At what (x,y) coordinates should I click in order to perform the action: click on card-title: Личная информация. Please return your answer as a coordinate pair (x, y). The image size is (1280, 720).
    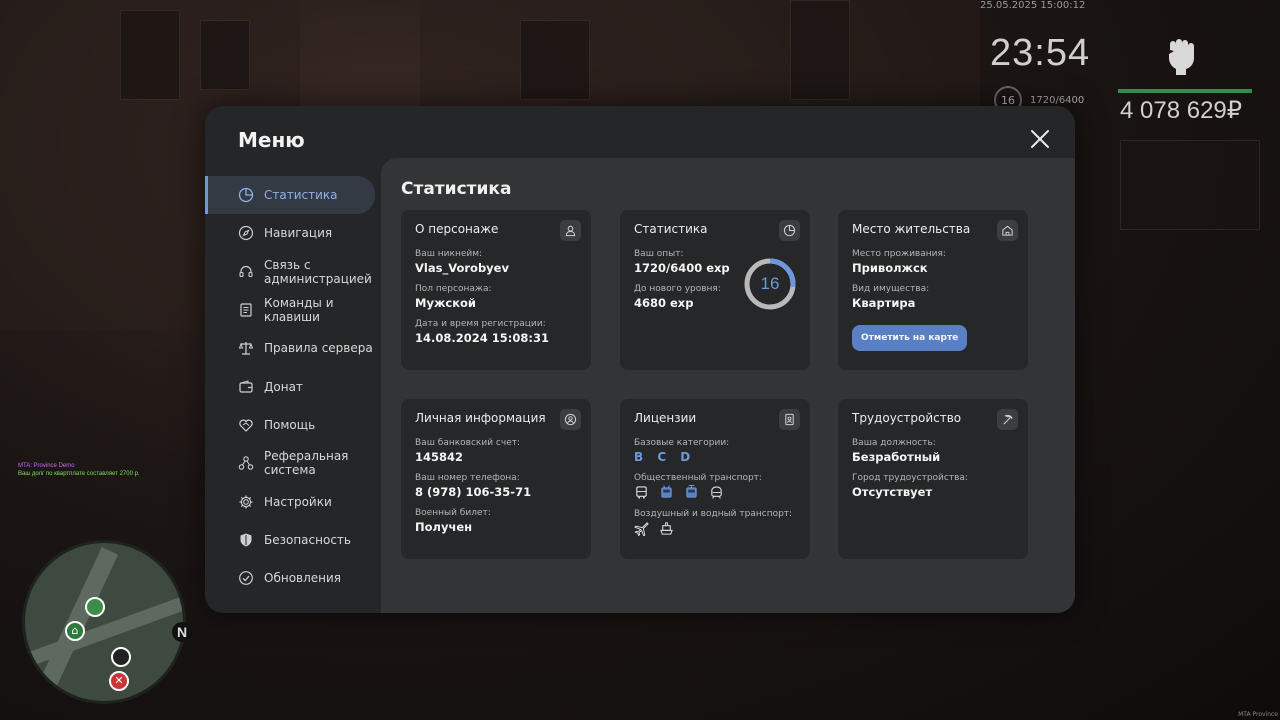
    Looking at the image, I should click on (480, 418).